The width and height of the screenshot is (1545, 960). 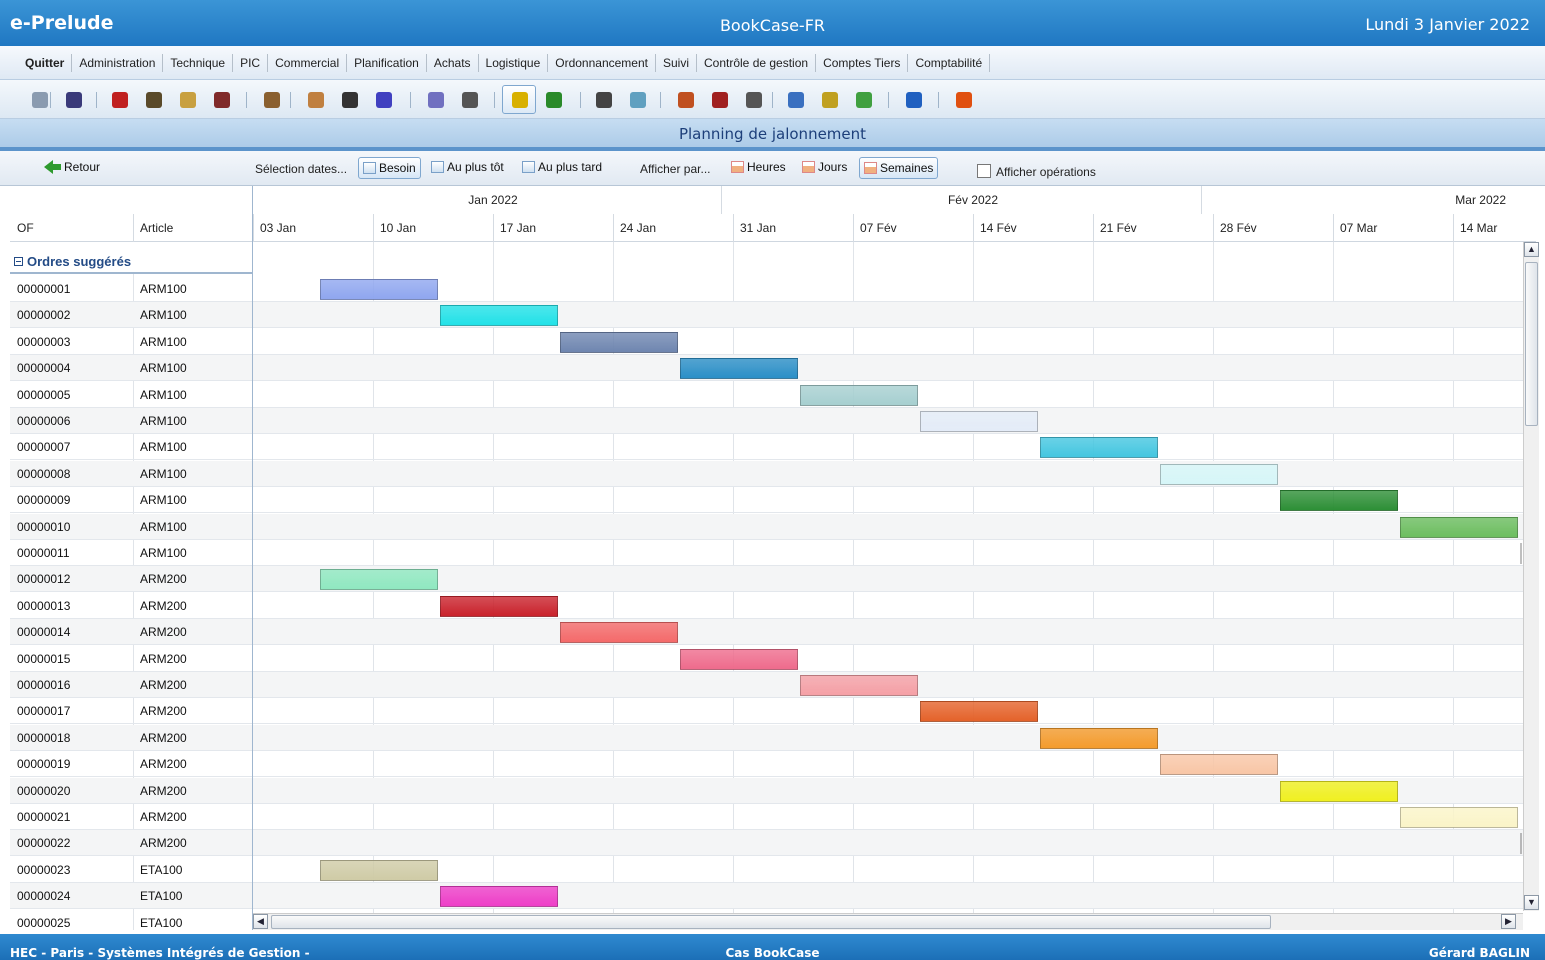 I want to click on menu-item-7: Logistique, so click(x=514, y=63).